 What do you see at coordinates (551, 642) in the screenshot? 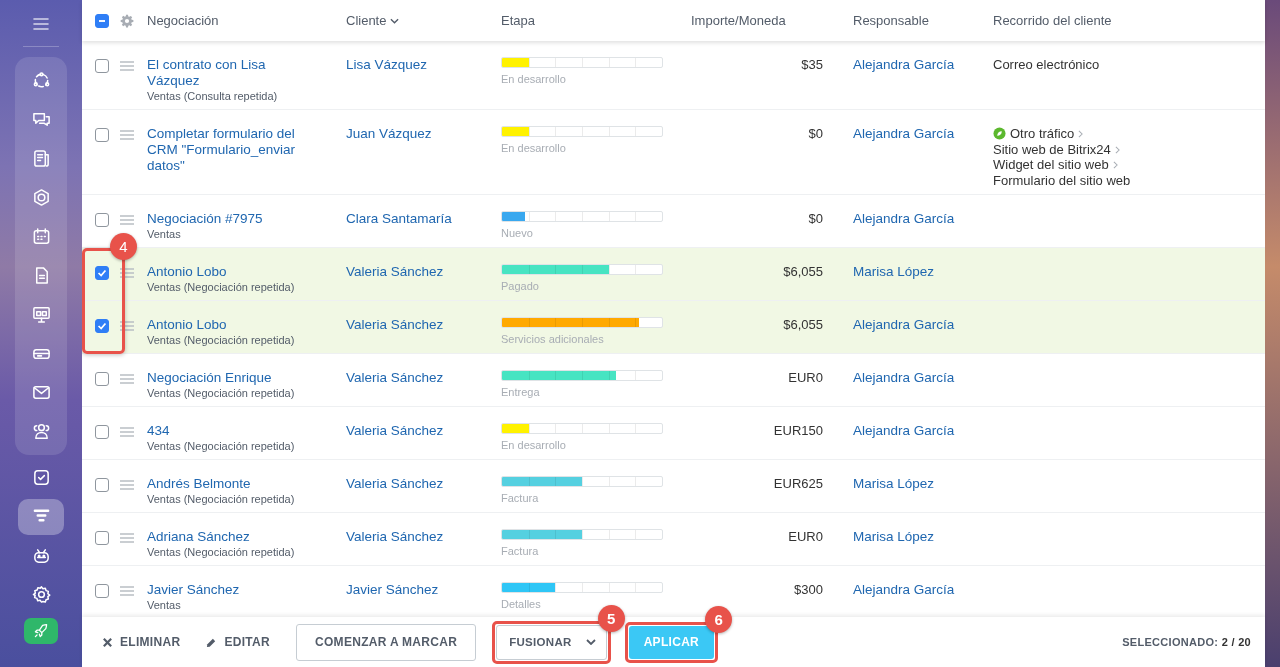
I see `merge-dropdown: FUSIONAR` at bounding box center [551, 642].